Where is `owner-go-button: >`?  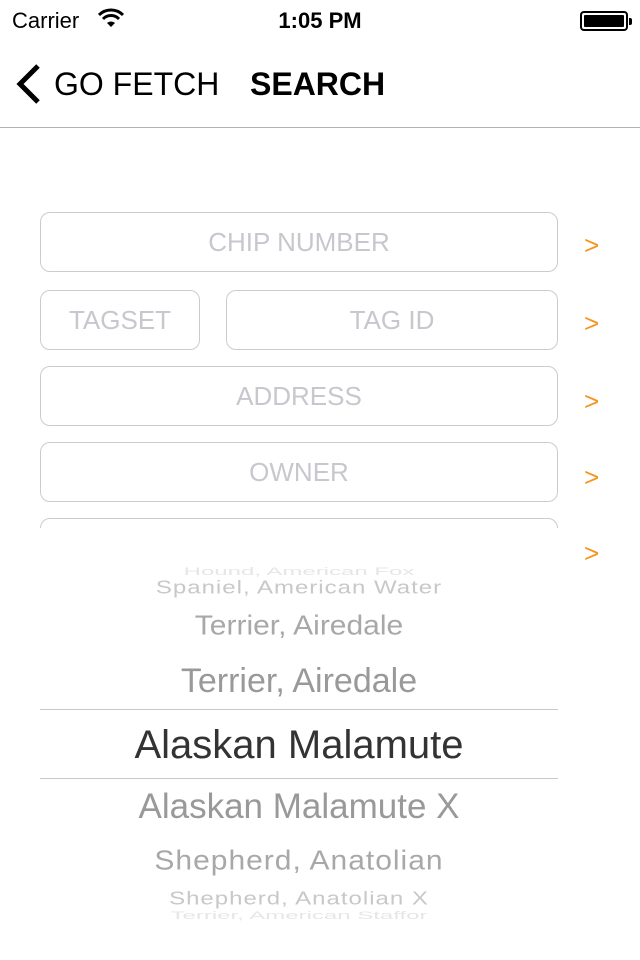 owner-go-button: > is located at coordinates (591, 477).